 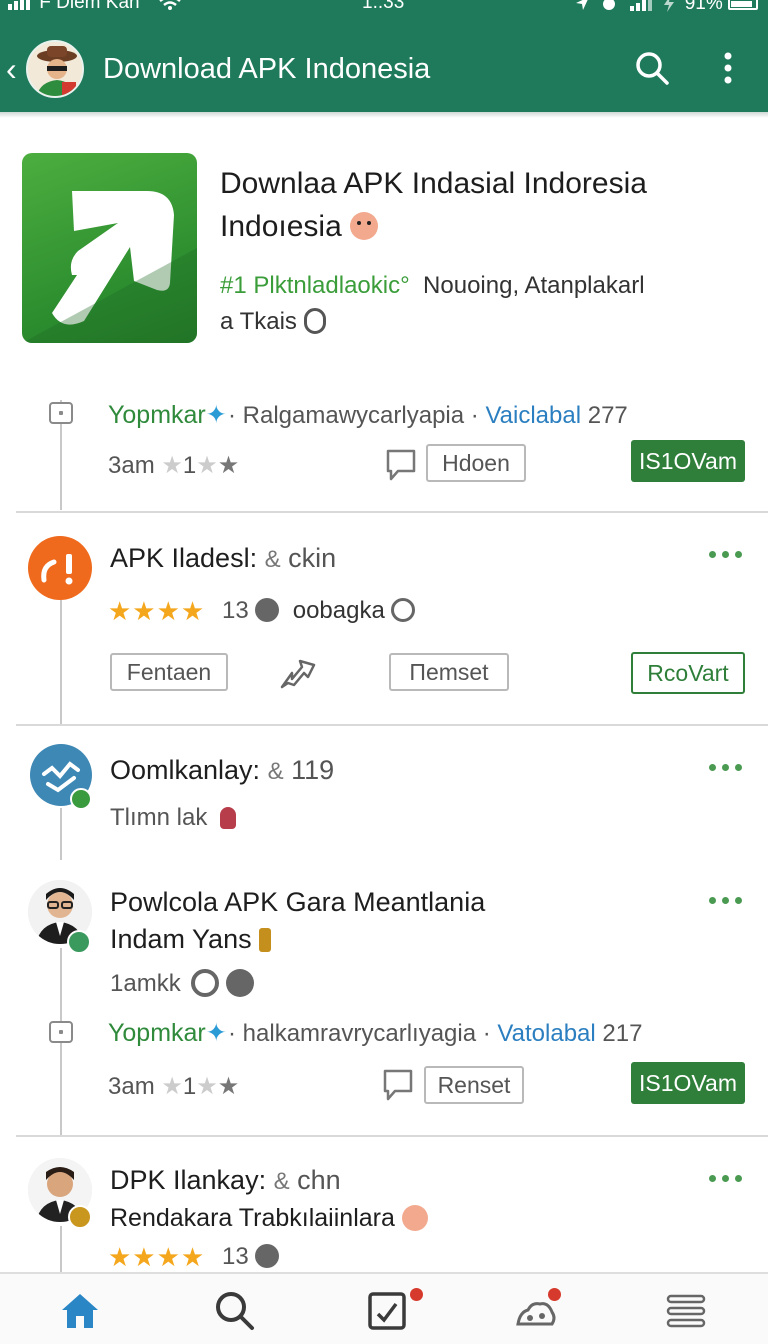 What do you see at coordinates (476, 463) in the screenshot?
I see `post1-action-button: Hdoen` at bounding box center [476, 463].